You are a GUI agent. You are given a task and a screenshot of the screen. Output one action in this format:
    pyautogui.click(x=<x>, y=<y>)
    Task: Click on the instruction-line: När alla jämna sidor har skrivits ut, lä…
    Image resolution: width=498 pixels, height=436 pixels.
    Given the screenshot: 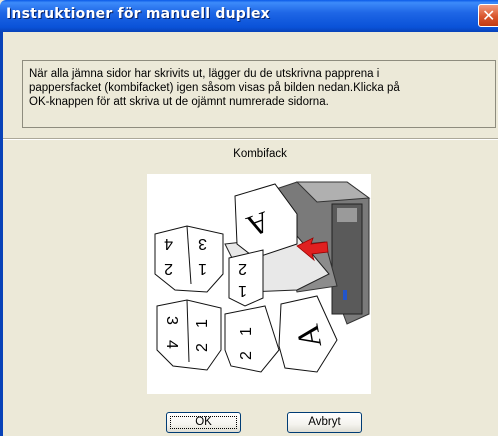 What is the action you would take?
    pyautogui.click(x=204, y=74)
    